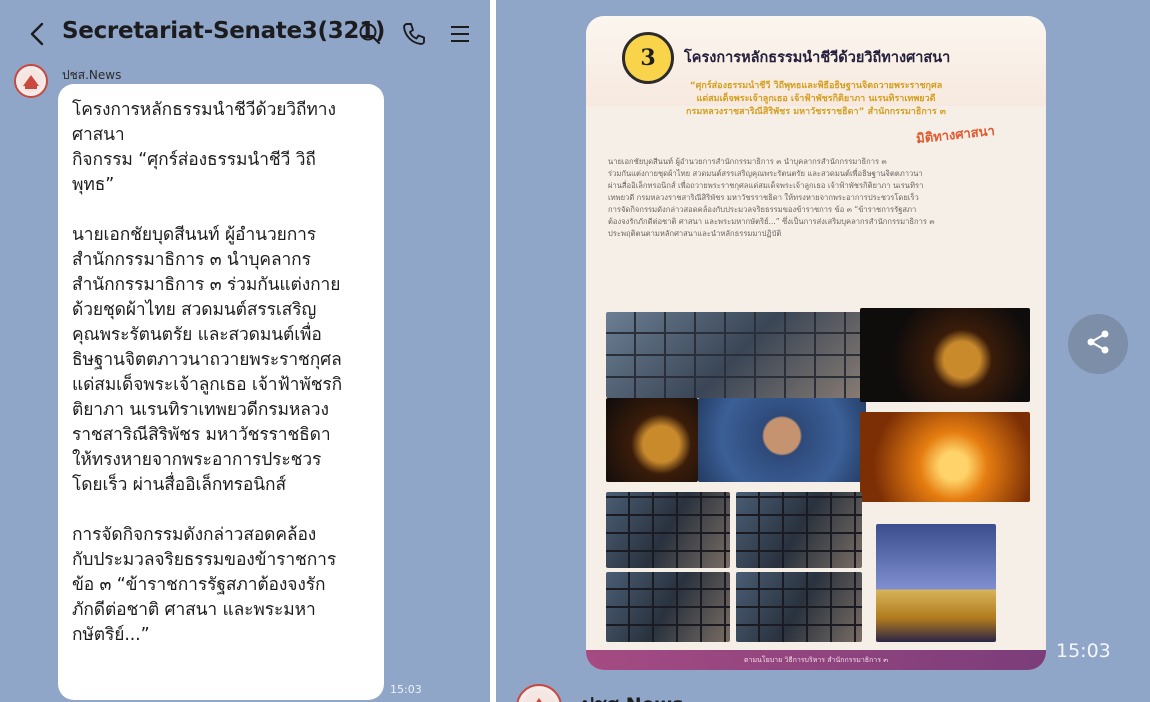 The image size is (1150, 702). What do you see at coordinates (92, 75) in the screenshot?
I see `sender-name: ปชส.News` at bounding box center [92, 75].